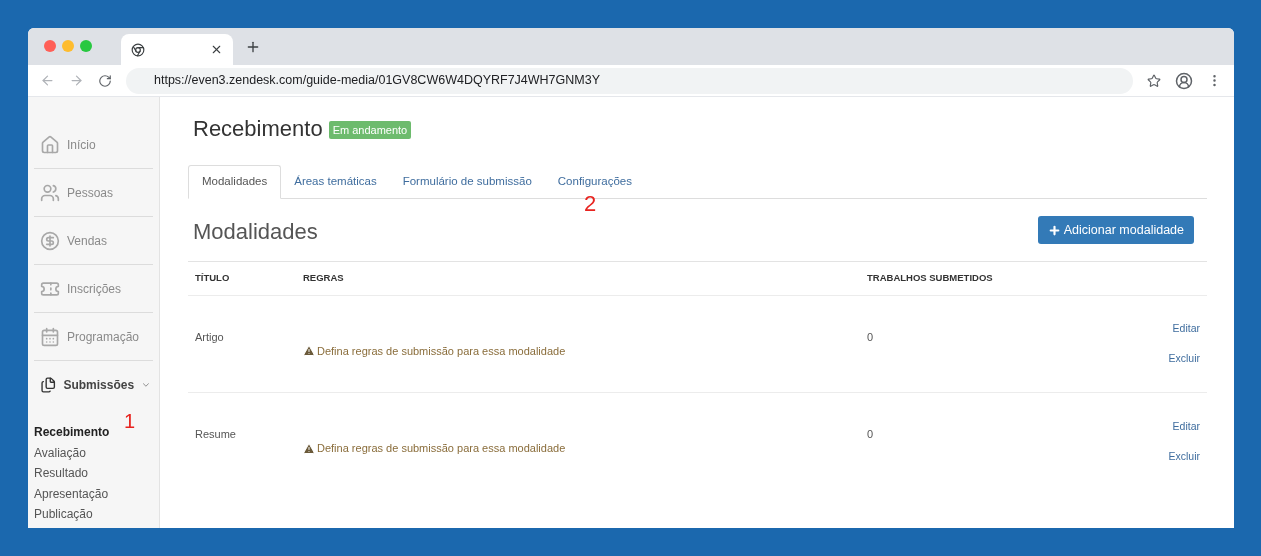  Describe the element at coordinates (930, 278) in the screenshot. I see `column-header: TRABALHOS SUBMETIDOS` at that location.